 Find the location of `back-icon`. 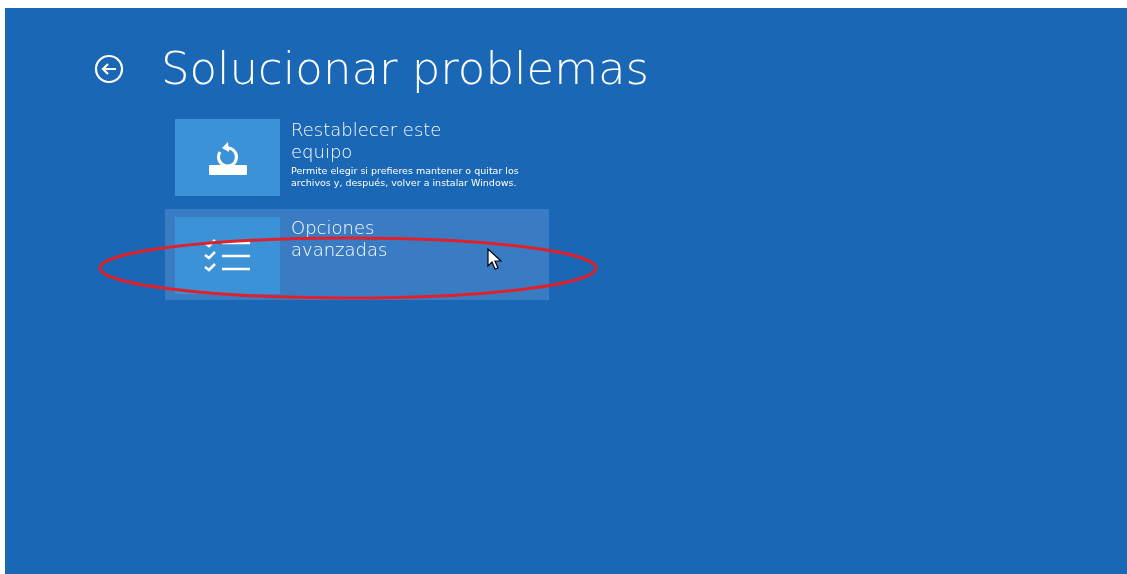

back-icon is located at coordinates (109, 68).